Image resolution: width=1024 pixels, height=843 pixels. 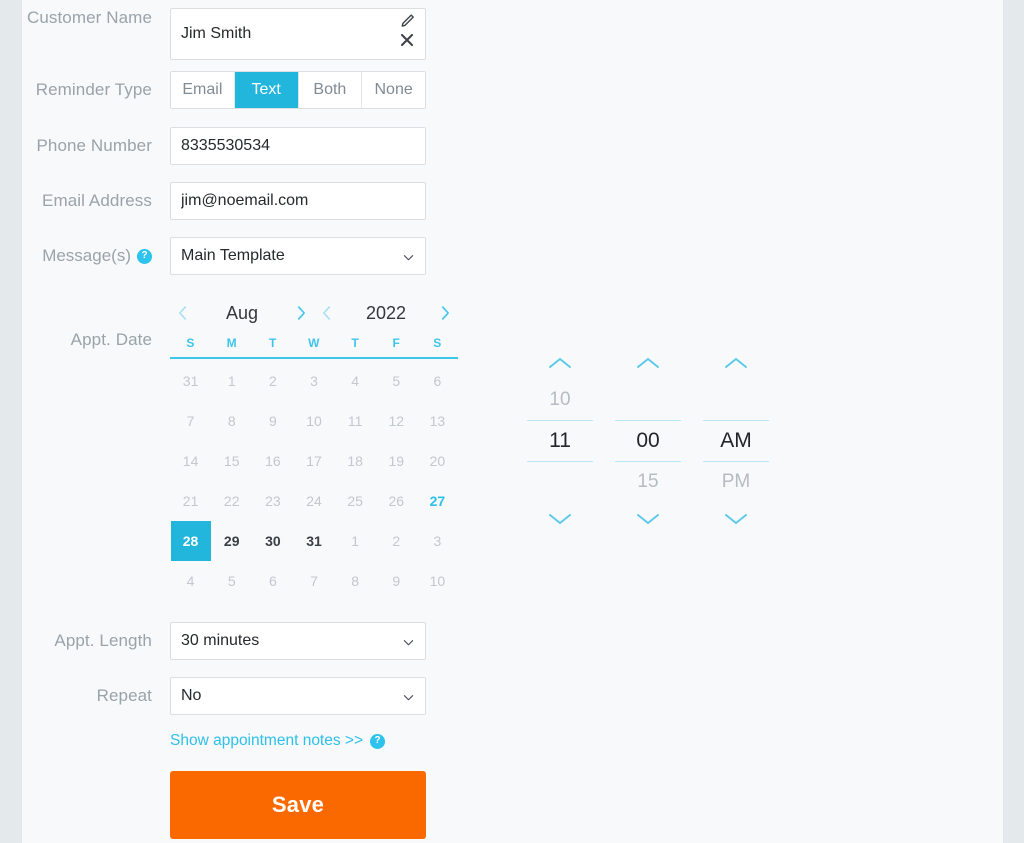 What do you see at coordinates (386, 313) in the screenshot?
I see `calendar-year-label: 2022` at bounding box center [386, 313].